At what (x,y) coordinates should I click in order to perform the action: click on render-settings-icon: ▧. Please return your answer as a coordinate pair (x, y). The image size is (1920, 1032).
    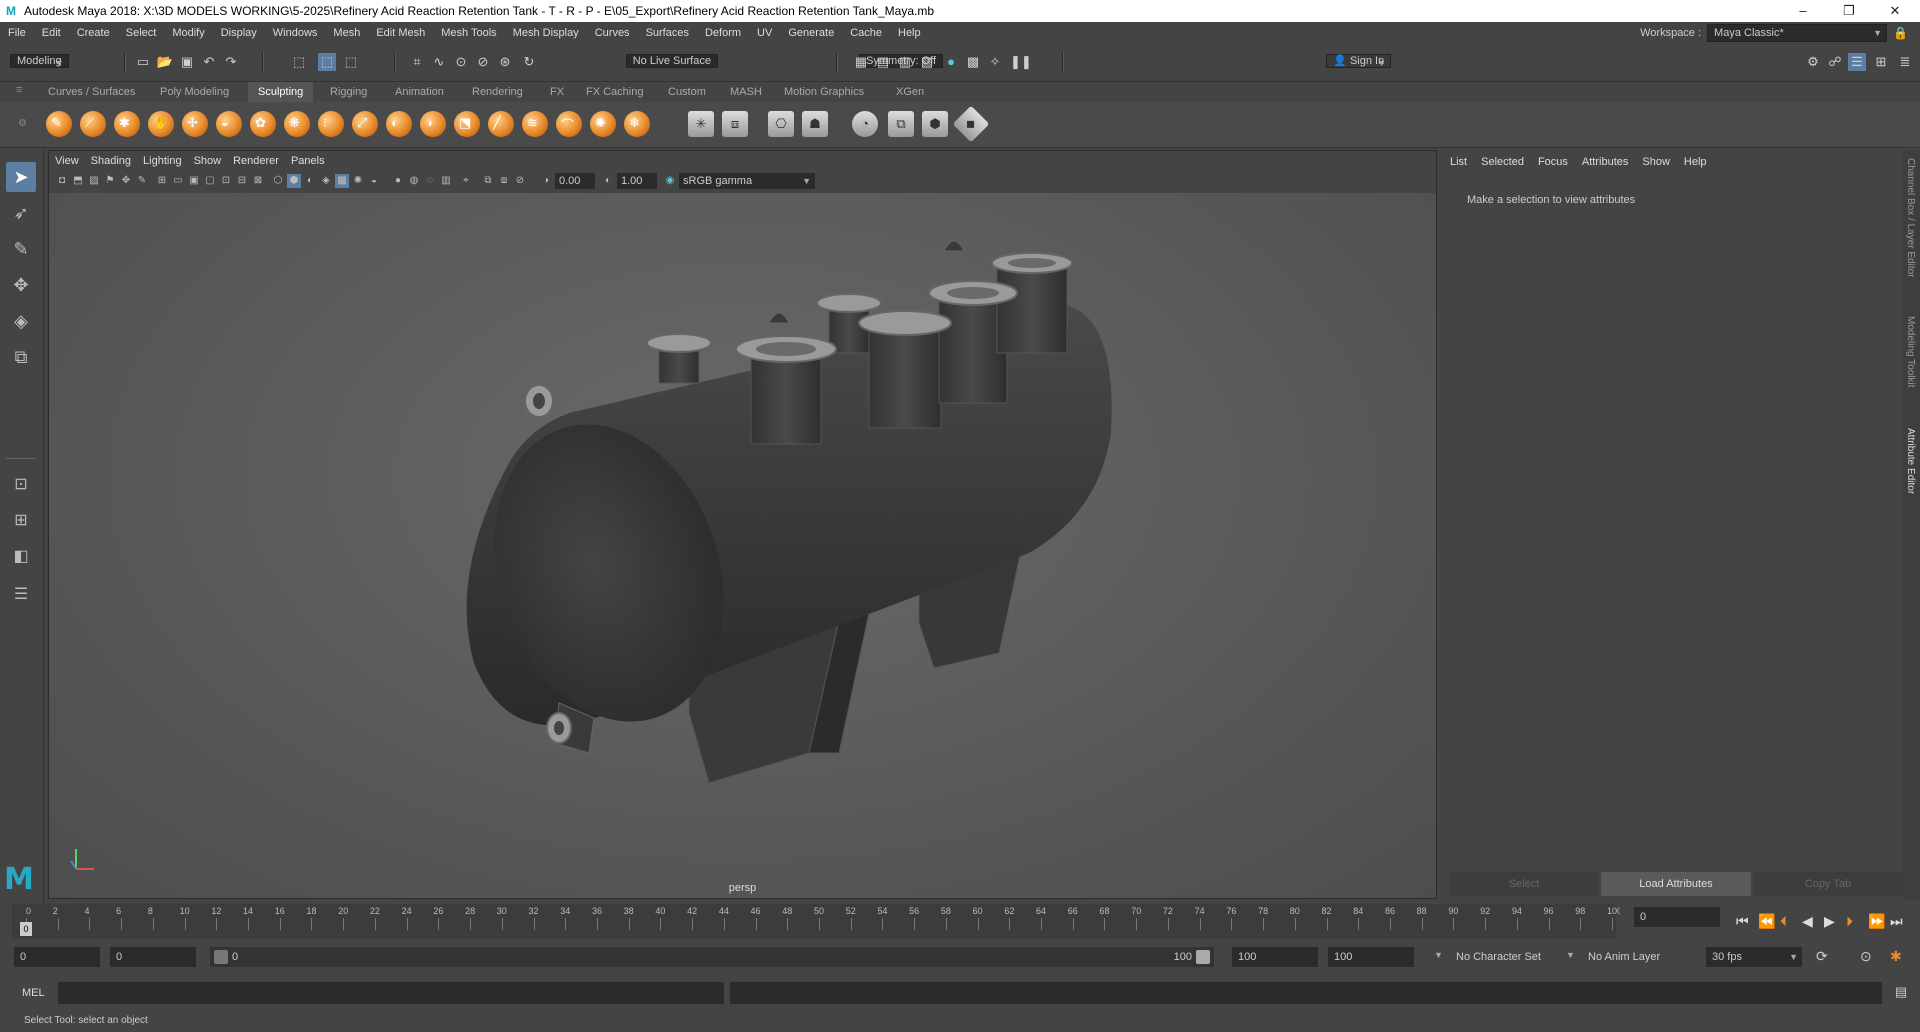
    Looking at the image, I should click on (927, 62).